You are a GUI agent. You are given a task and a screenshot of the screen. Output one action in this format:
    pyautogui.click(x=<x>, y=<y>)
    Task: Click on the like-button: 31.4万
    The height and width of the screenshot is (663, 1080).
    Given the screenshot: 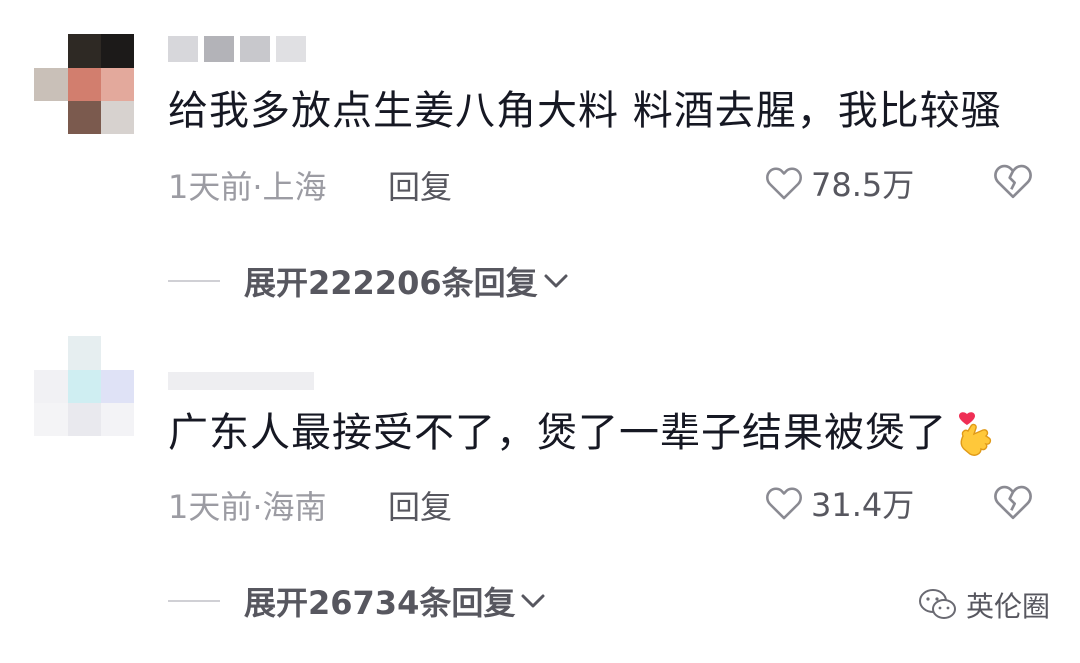 What is the action you would take?
    pyautogui.click(x=839, y=503)
    